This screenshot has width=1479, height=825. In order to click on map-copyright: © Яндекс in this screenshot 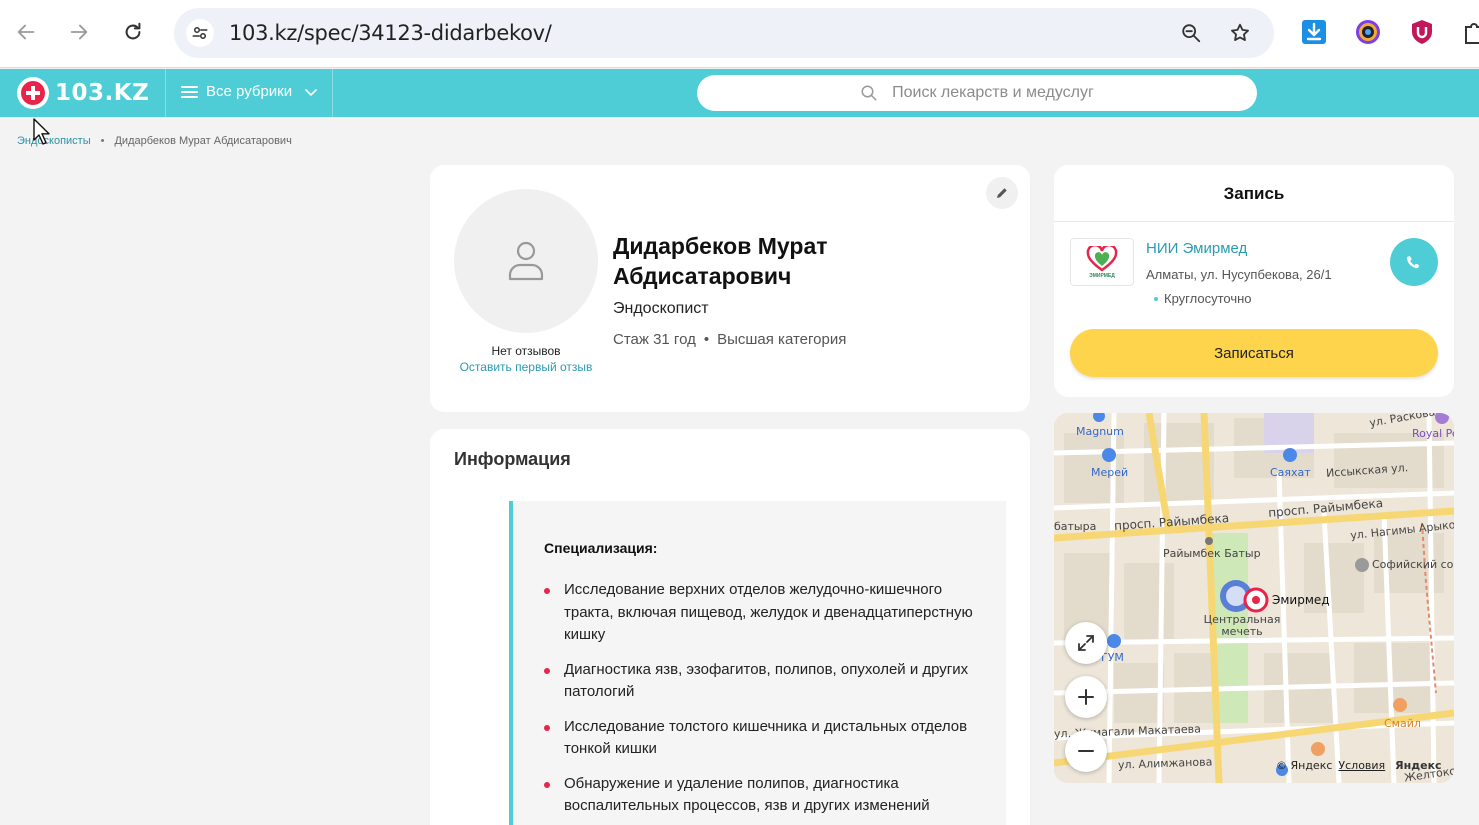, I will do `click(1304, 765)`.